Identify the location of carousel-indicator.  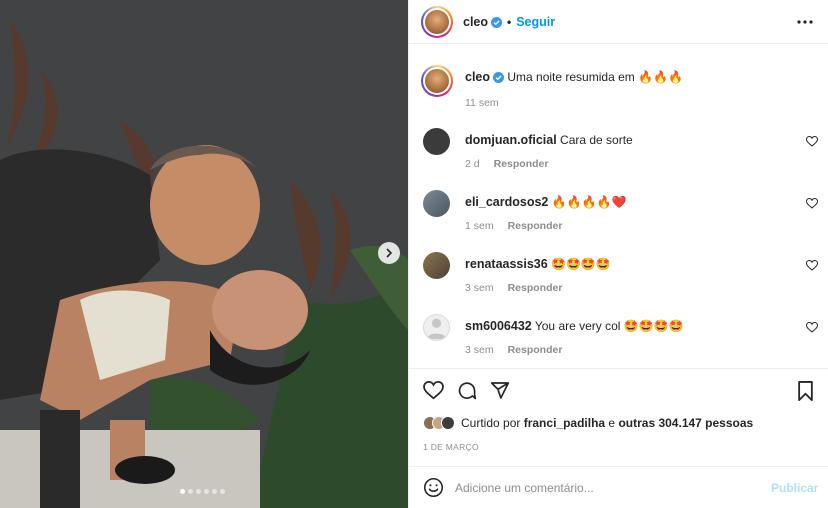
(202, 491).